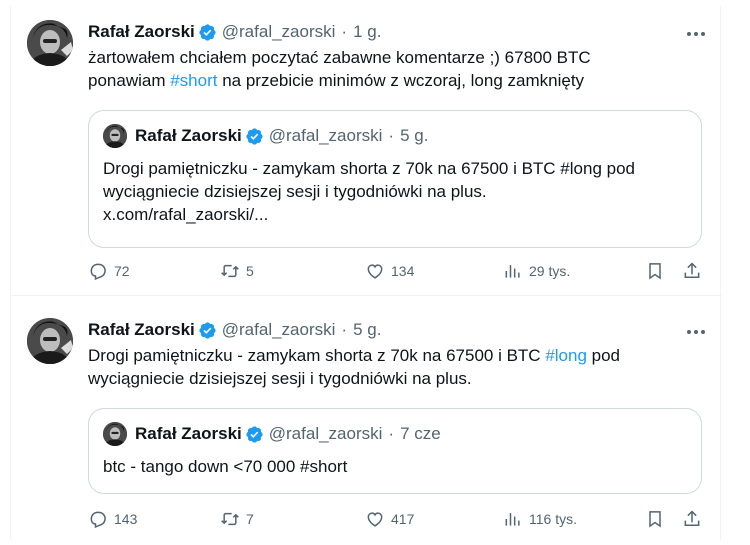  I want to click on quote-timestamp: 5 g., so click(414, 135).